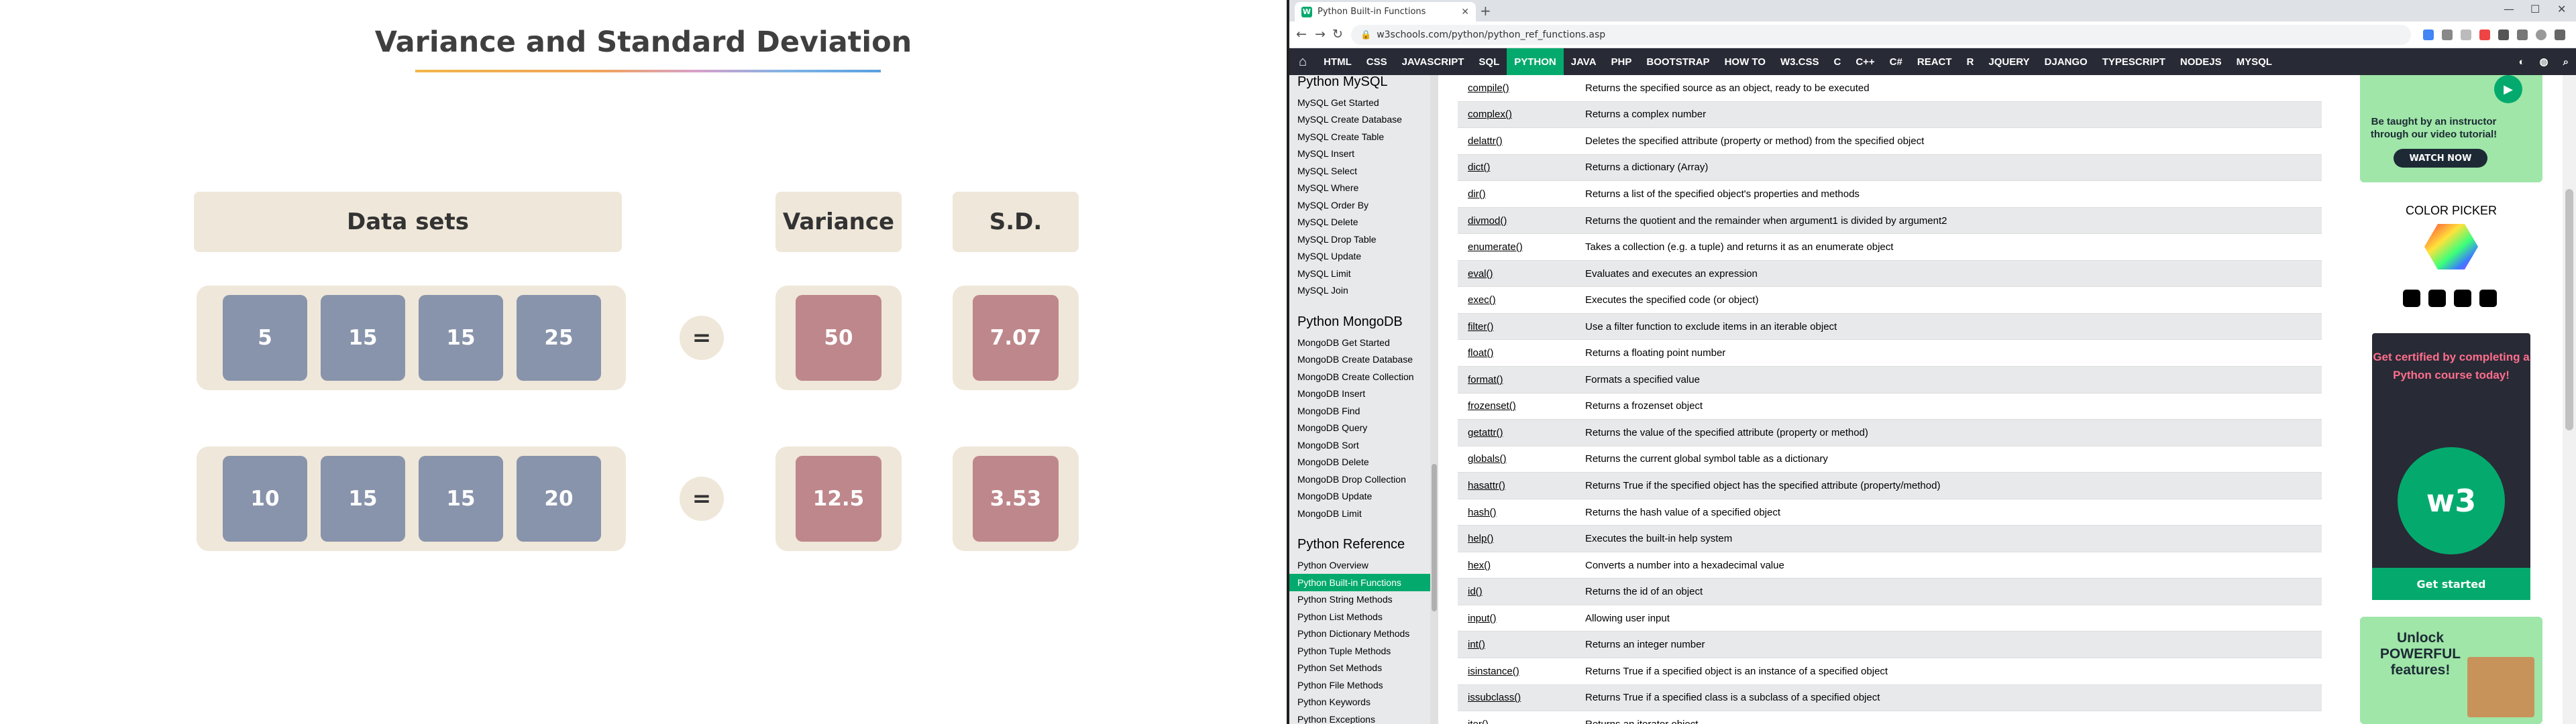  What do you see at coordinates (1521, 721) in the screenshot?
I see `function-link: iter()` at bounding box center [1521, 721].